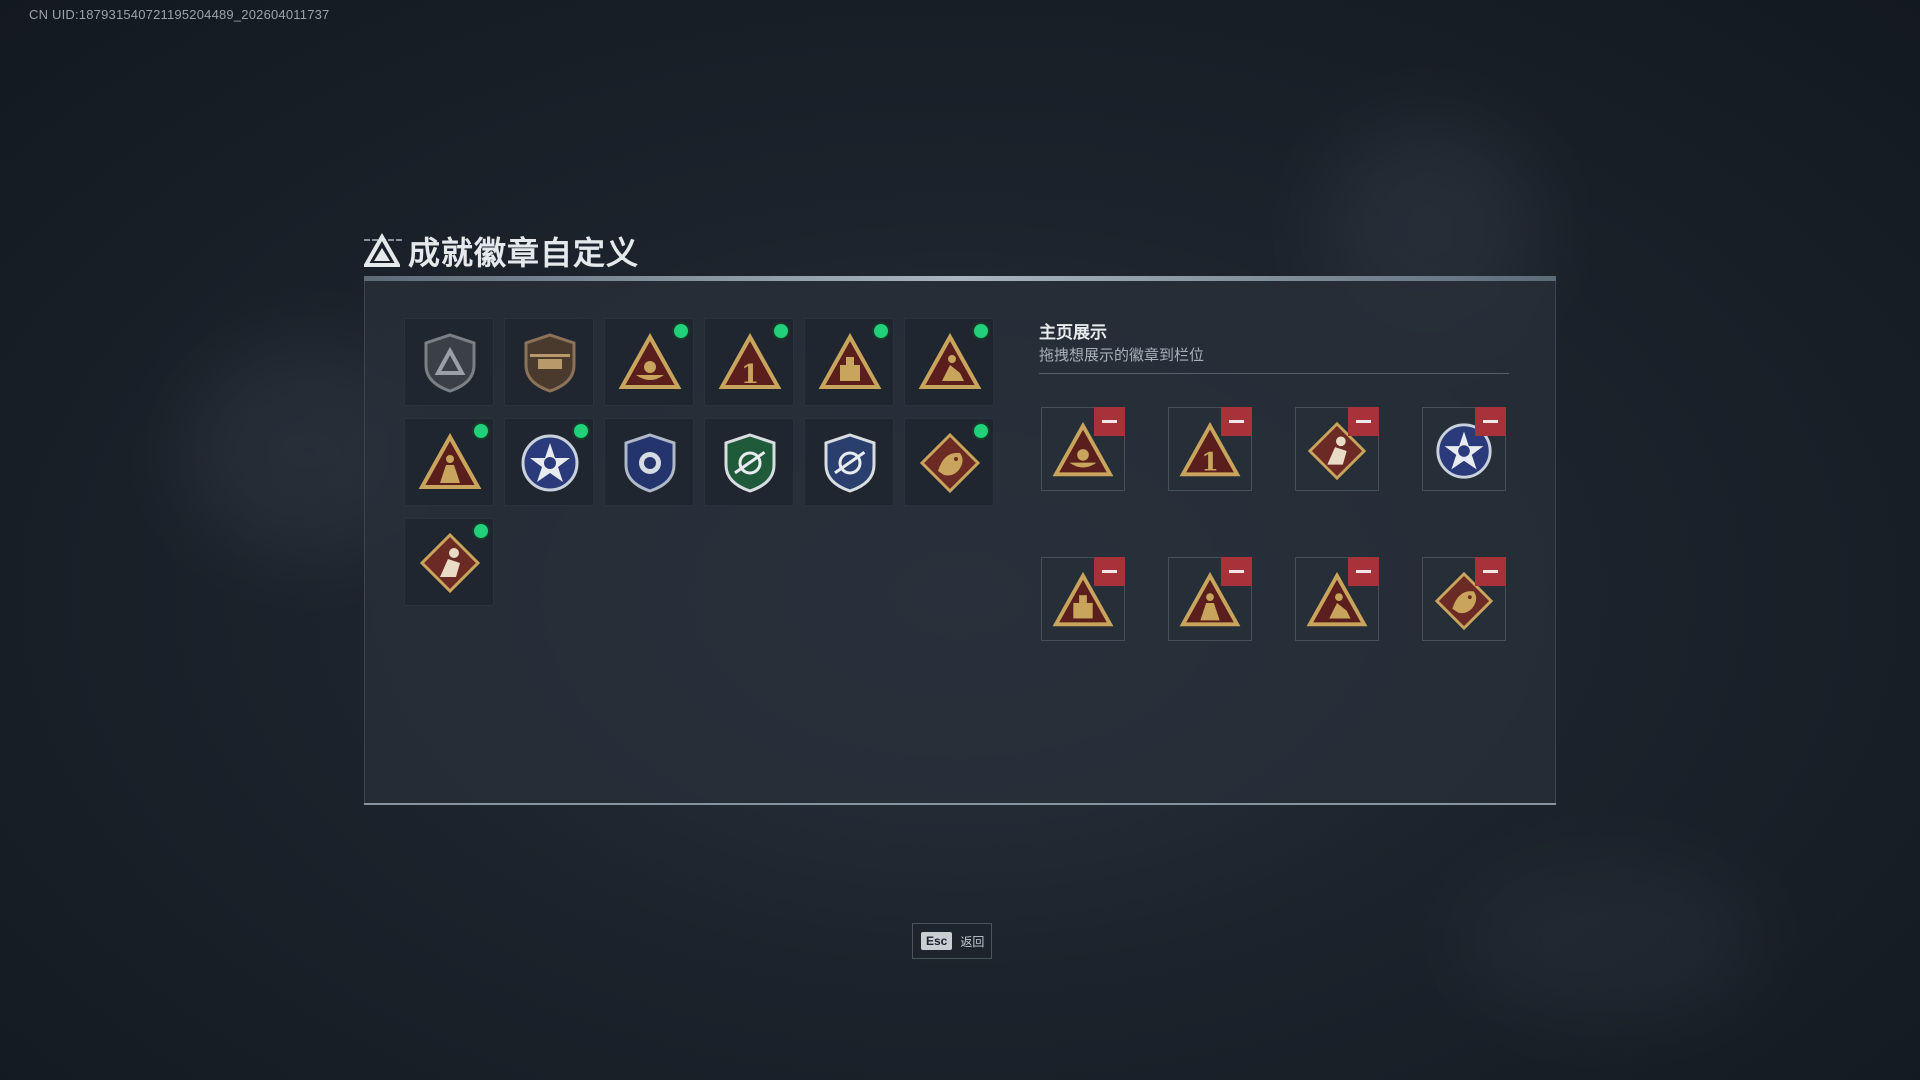  I want to click on triangle-bowl-badge-icon, so click(650, 360).